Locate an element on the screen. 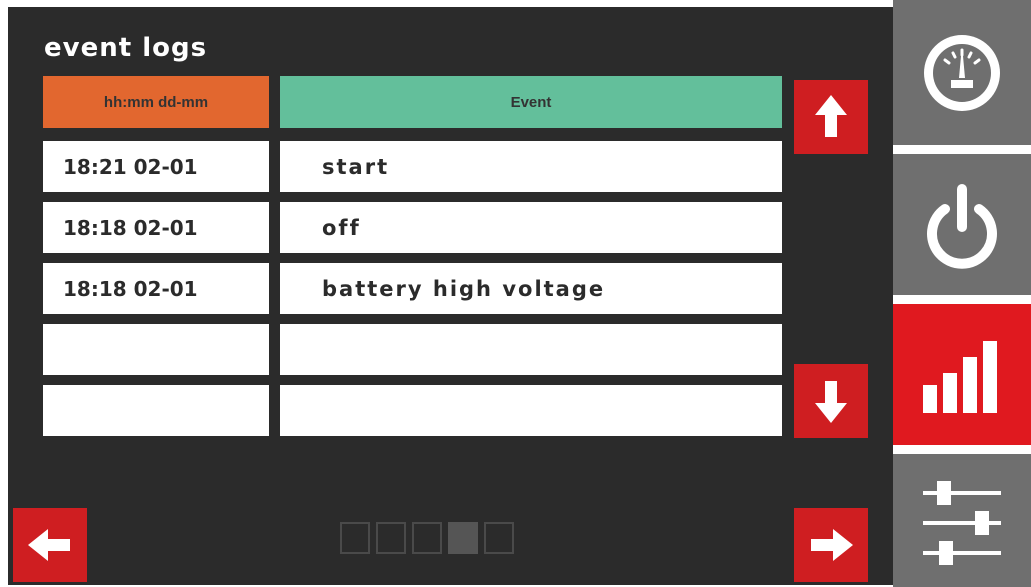 This screenshot has width=1031, height=587. previous-page-button is located at coordinates (50, 545).